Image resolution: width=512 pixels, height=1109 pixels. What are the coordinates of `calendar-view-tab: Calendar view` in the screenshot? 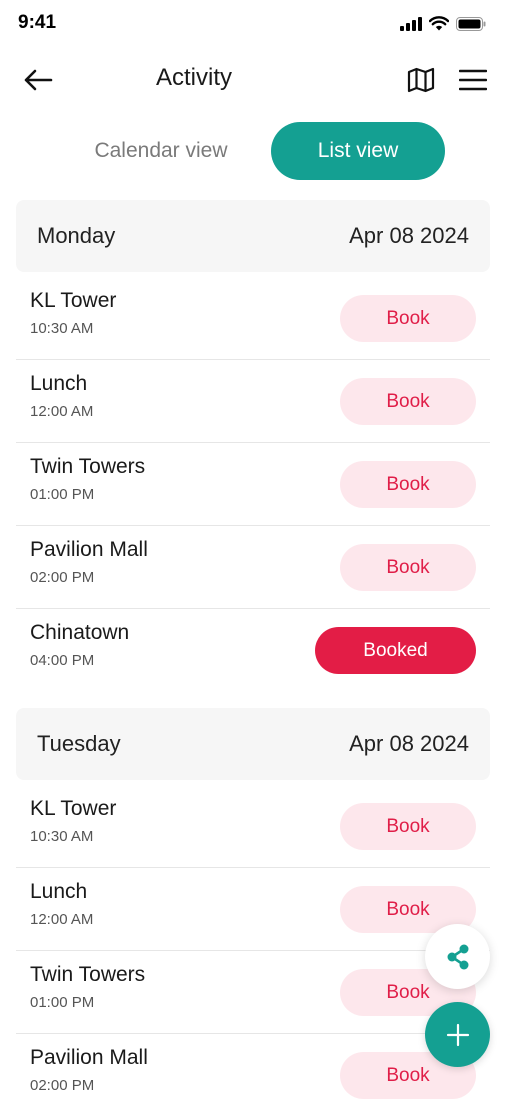 It's located at (161, 151).